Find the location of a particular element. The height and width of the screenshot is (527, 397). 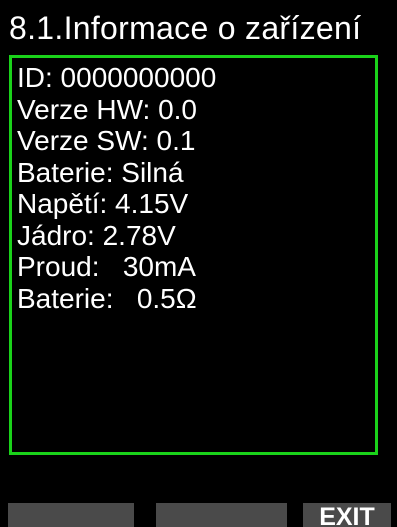

softkey-bar: EXIT is located at coordinates (198, 515).